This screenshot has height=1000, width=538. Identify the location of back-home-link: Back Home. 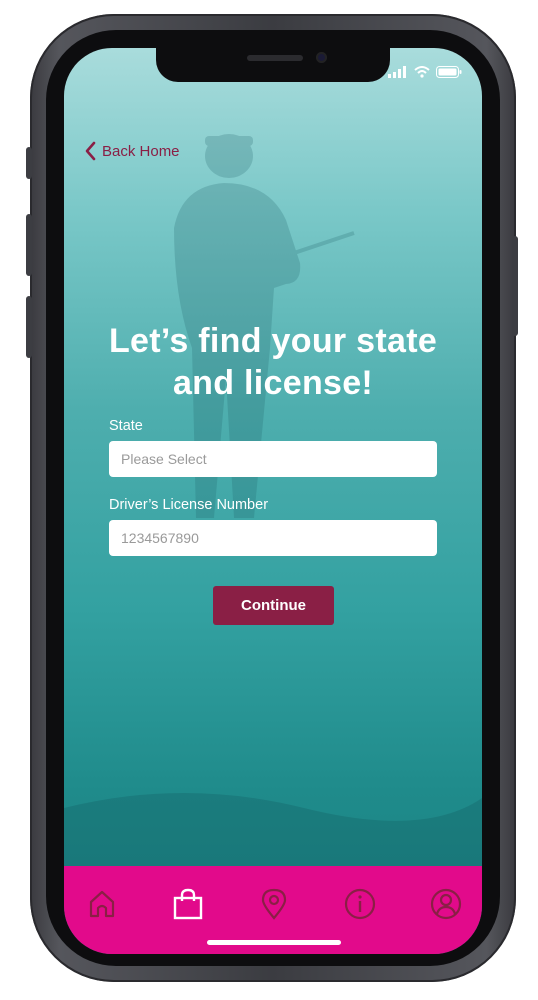
(132, 151).